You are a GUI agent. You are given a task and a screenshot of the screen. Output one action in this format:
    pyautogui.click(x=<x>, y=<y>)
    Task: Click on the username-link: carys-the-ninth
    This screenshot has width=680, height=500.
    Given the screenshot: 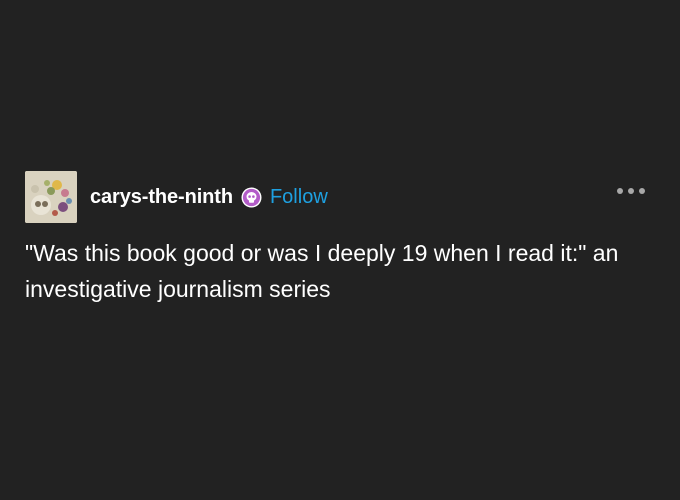 What is the action you would take?
    pyautogui.click(x=161, y=197)
    